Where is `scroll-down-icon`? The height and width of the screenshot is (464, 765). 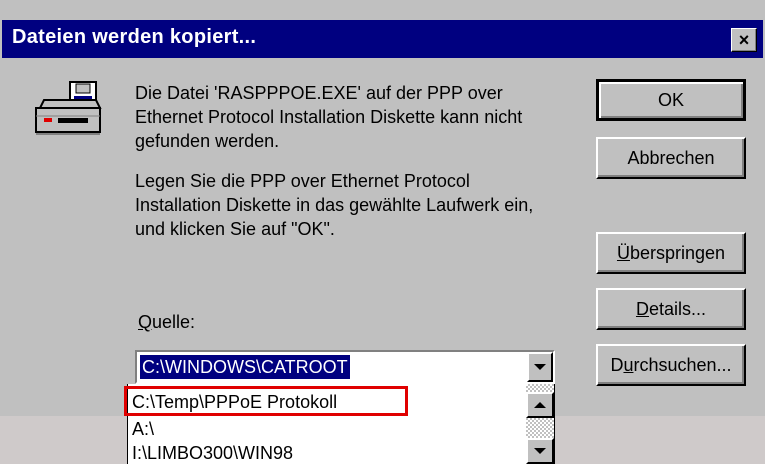 scroll-down-icon is located at coordinates (540, 451).